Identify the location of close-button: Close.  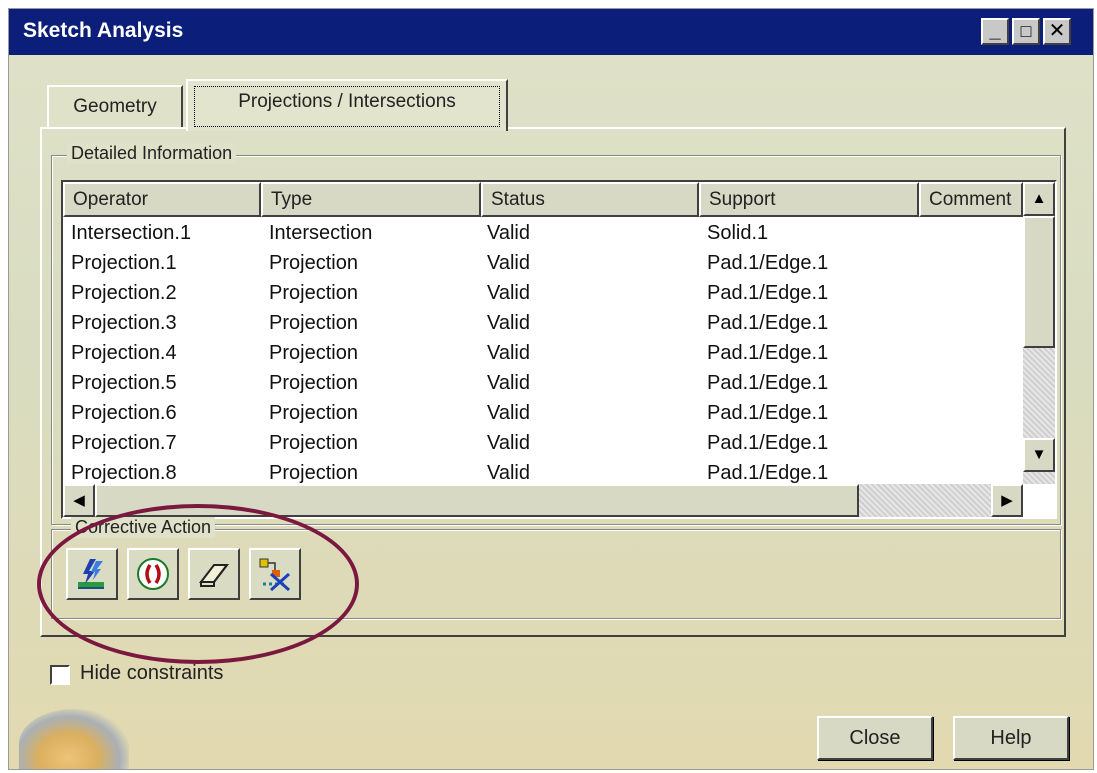
(875, 738).